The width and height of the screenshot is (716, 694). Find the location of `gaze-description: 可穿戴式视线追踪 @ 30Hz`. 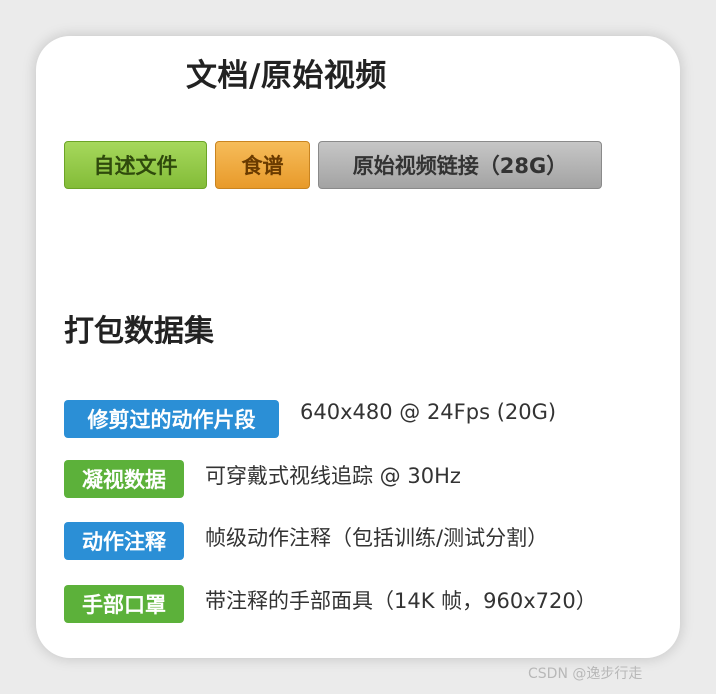

gaze-description: 可穿戴式视线追踪 @ 30Hz is located at coordinates (333, 476).